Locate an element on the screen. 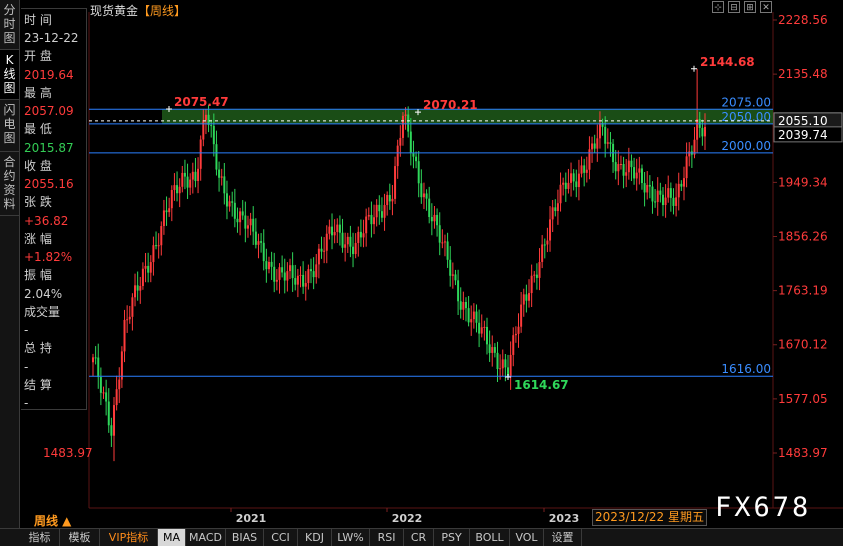  y-tick-label: 2135.48 is located at coordinates (803, 74).